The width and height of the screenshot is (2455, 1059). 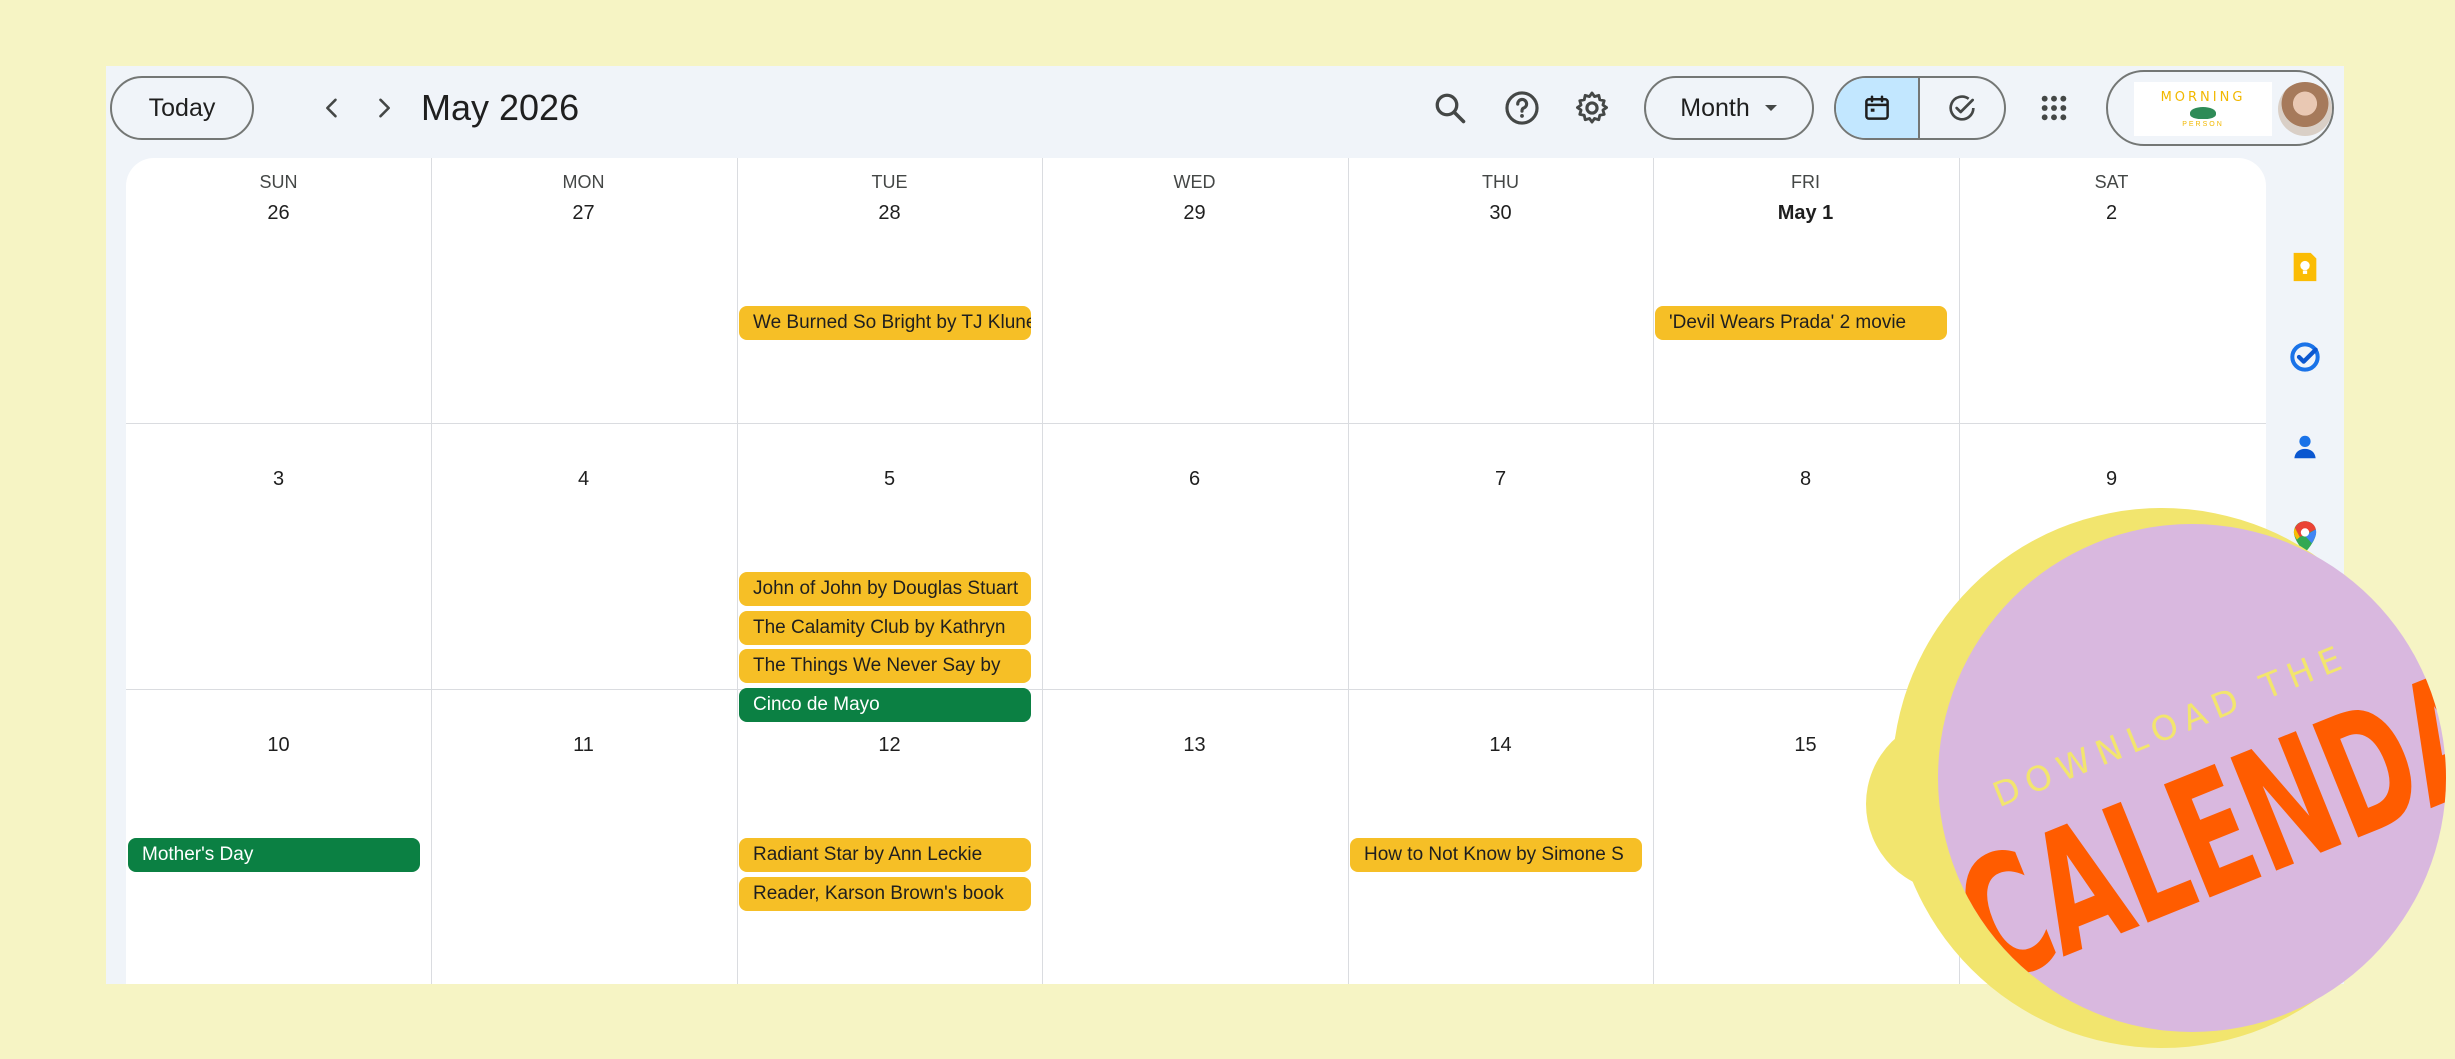 What do you see at coordinates (885, 628) in the screenshot?
I see `event-chip: The Calamity Club by Kathryn` at bounding box center [885, 628].